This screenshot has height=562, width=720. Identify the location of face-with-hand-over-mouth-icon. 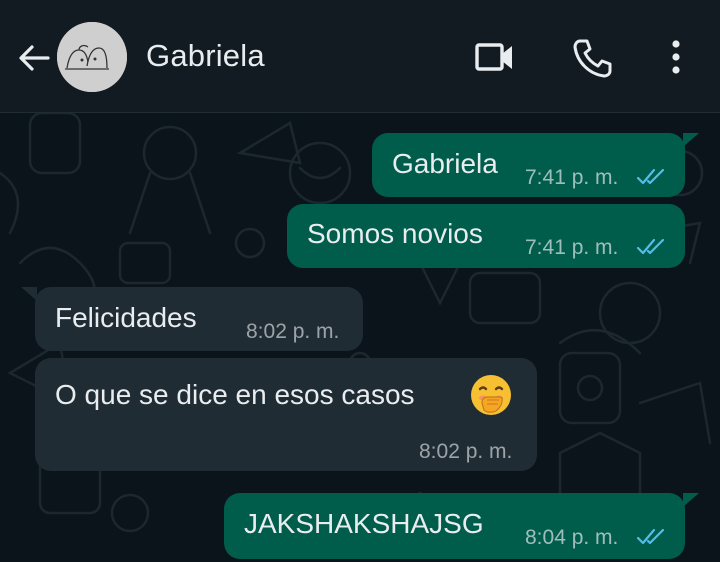
(491, 395).